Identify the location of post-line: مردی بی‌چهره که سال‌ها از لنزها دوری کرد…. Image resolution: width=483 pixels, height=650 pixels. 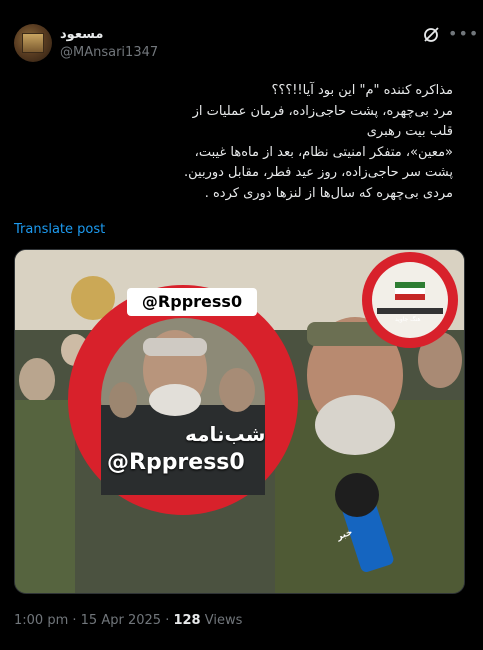
(328, 193).